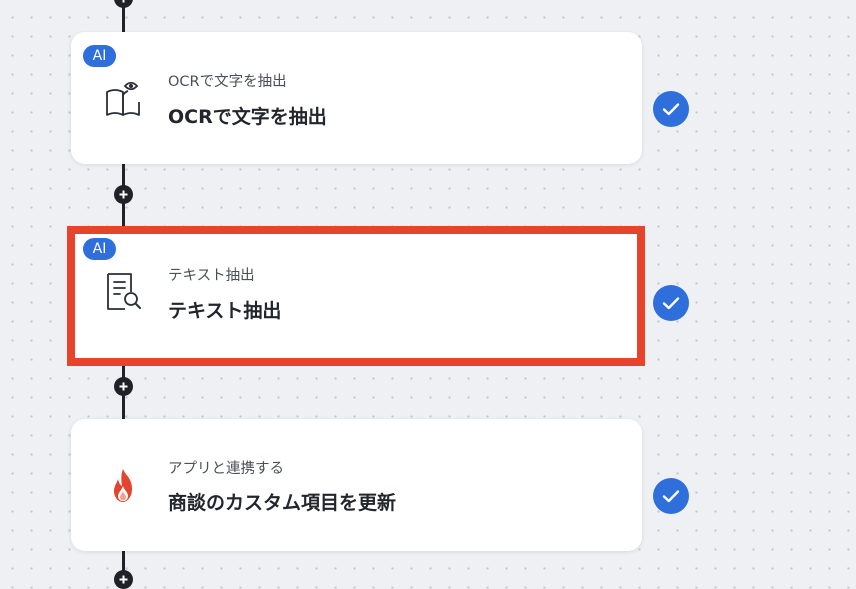  What do you see at coordinates (123, 291) in the screenshot?
I see `document-search-icon` at bounding box center [123, 291].